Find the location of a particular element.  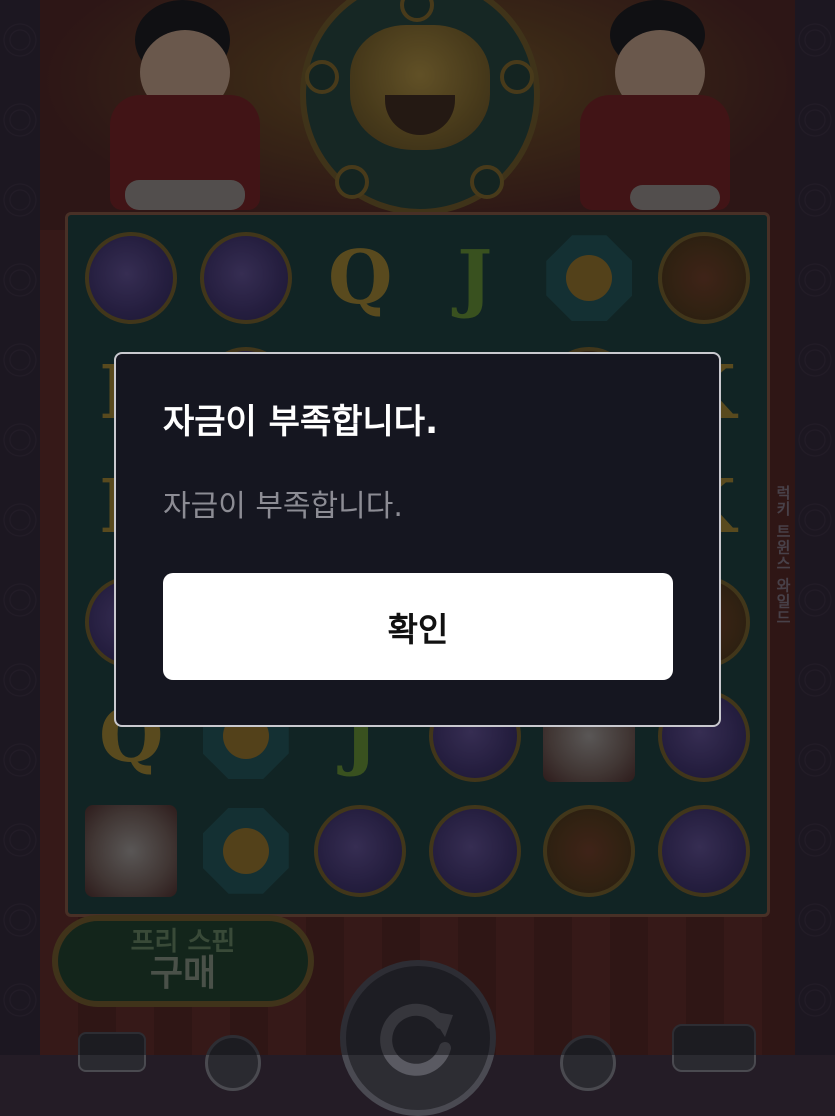

dialog-message: 자금이 부족합니다. is located at coordinates (283, 506).